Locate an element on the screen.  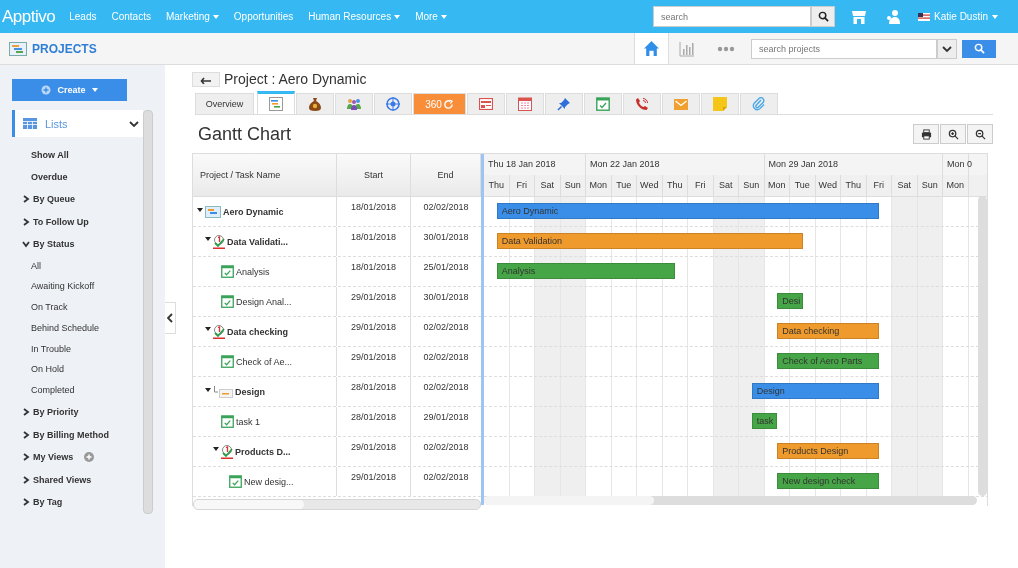
gantt-bar: Data checking is located at coordinates (828, 331).